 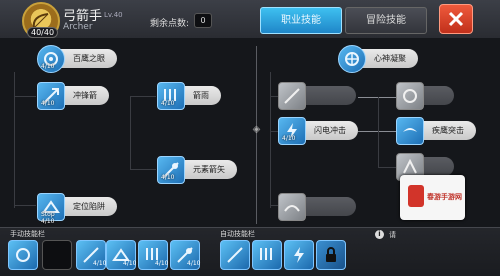 What do you see at coordinates (352, 59) in the screenshot?
I see `focus-icon` at bounding box center [352, 59].